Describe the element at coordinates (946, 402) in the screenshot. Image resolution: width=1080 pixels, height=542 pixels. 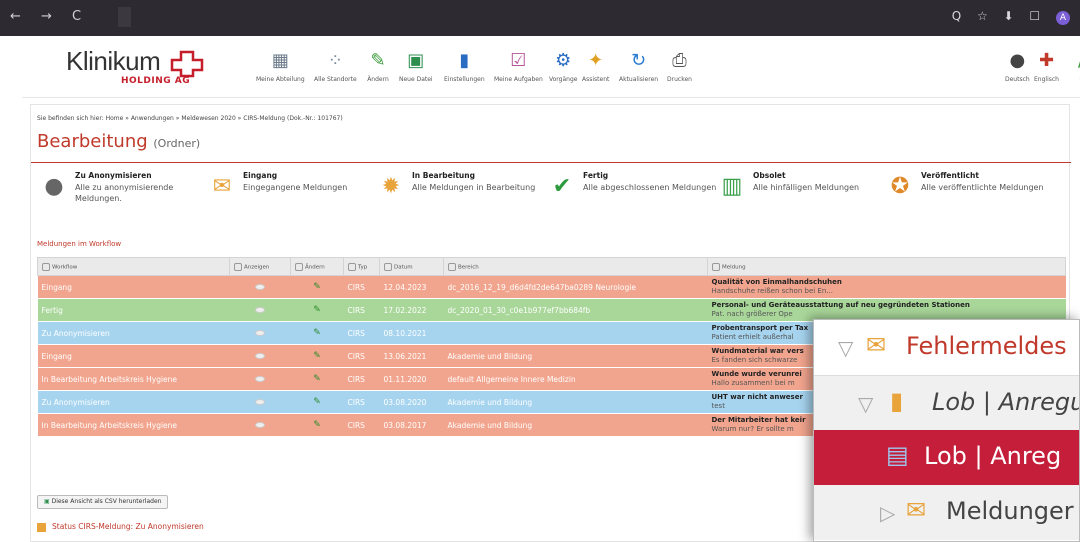
I see `tree-item-lob-anregung: ▽ ▮ Lob | Anregu` at that location.